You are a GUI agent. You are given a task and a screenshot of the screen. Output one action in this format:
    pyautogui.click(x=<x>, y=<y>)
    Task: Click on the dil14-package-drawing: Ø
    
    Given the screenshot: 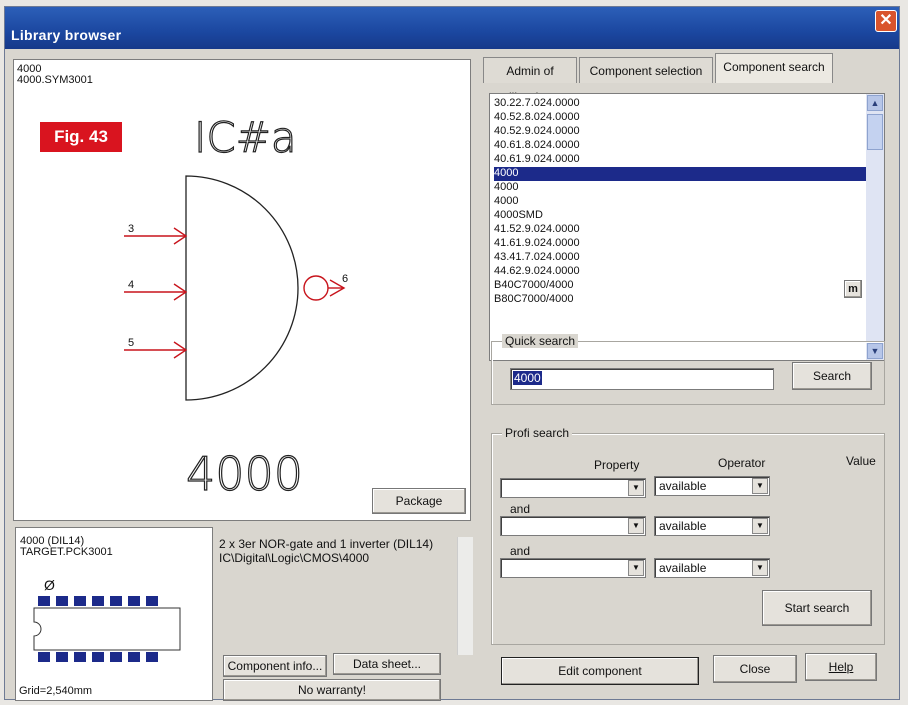 What is the action you would take?
    pyautogui.click(x=107, y=619)
    